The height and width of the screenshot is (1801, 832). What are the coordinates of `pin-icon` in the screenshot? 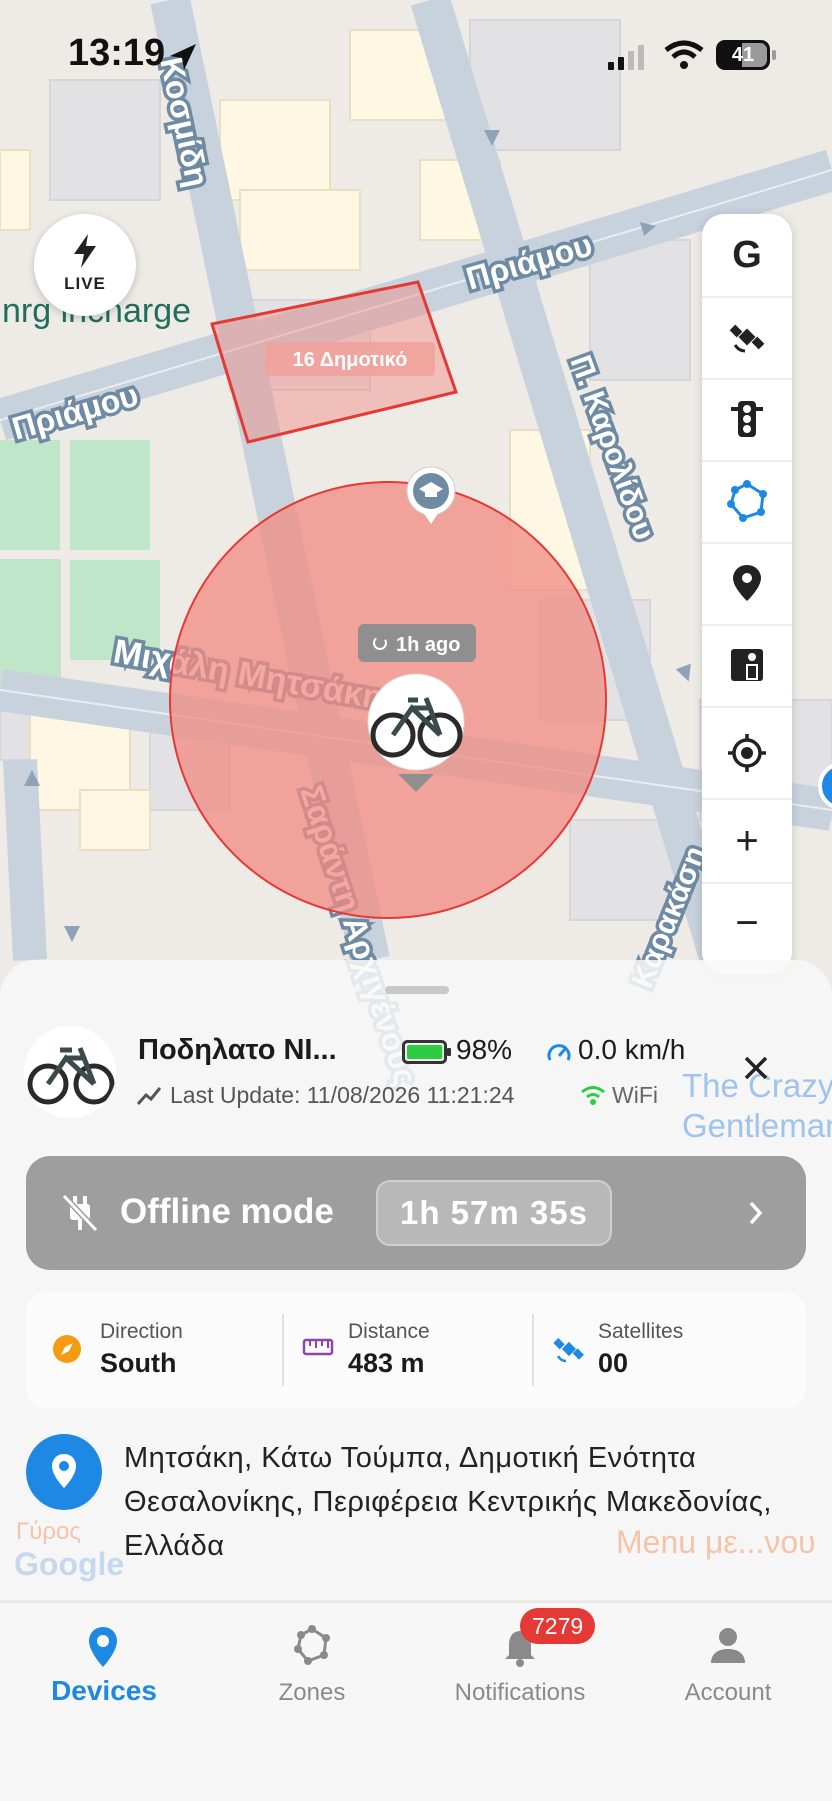 It's located at (747, 583).